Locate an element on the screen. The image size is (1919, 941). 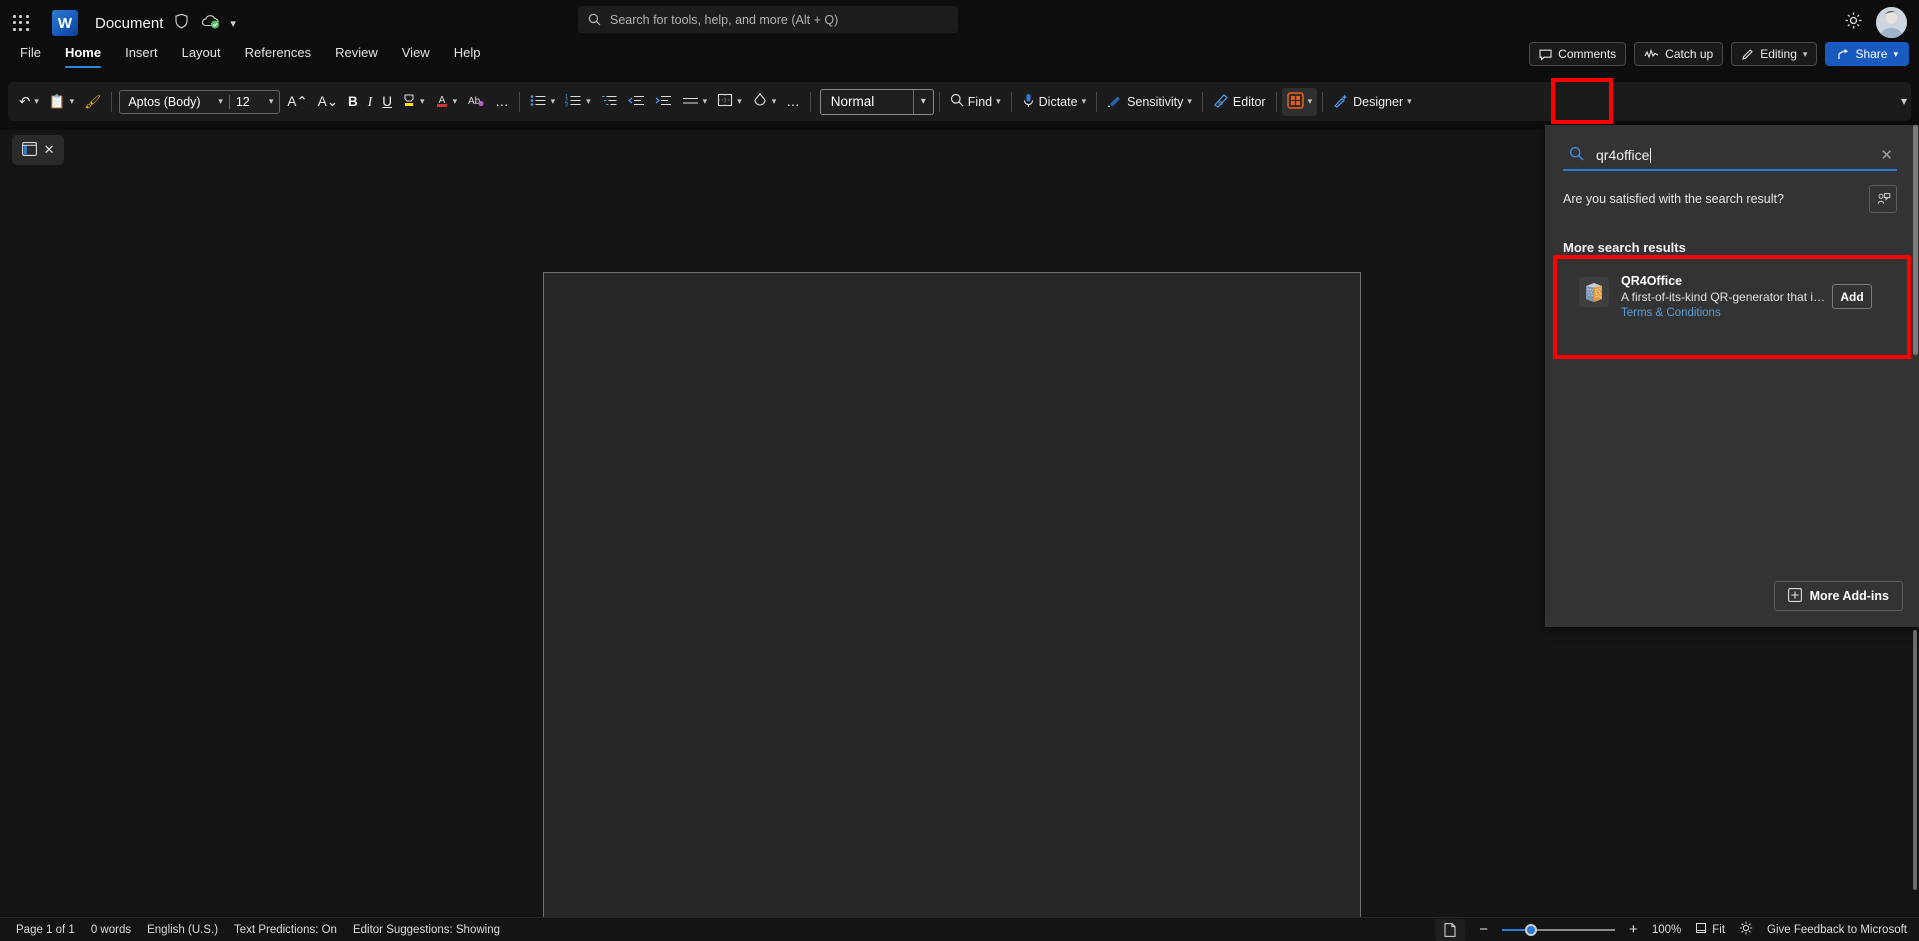
borders-icon is located at coordinates (725, 101).